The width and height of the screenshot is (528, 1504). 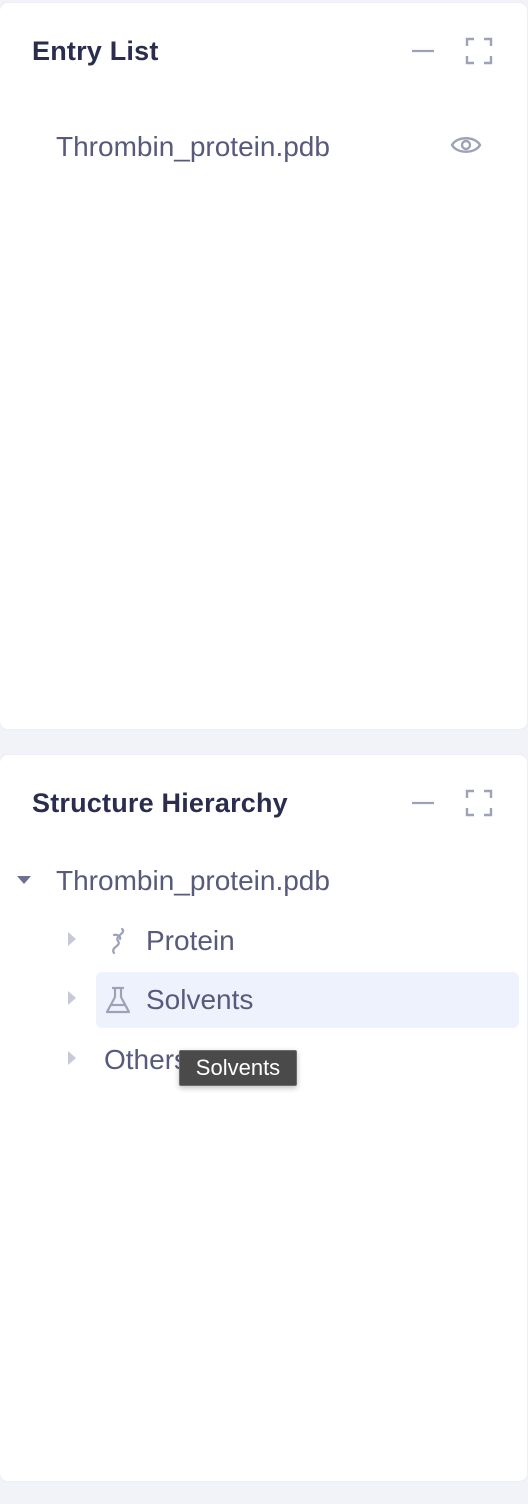 I want to click on flask-icon, so click(x=118, y=1000).